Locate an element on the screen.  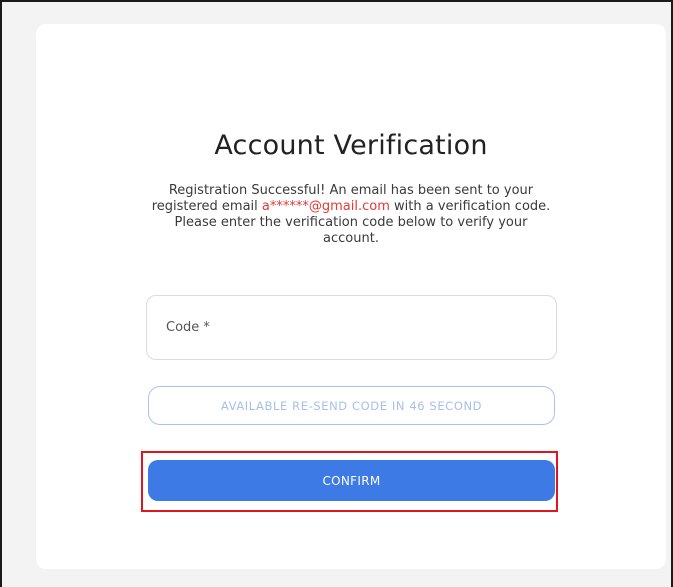
confirm-button: CONFIRM is located at coordinates (351, 480).